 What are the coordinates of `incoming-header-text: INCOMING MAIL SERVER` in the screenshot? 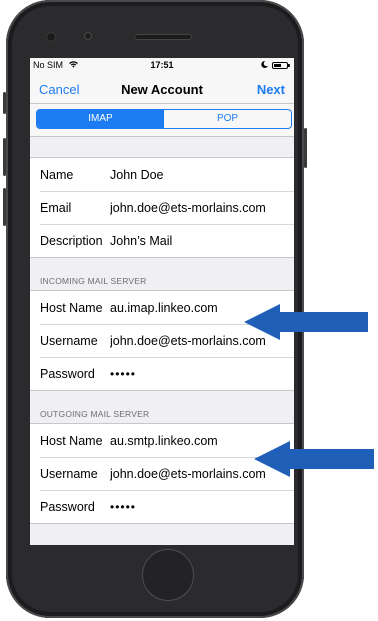 It's located at (93, 281).